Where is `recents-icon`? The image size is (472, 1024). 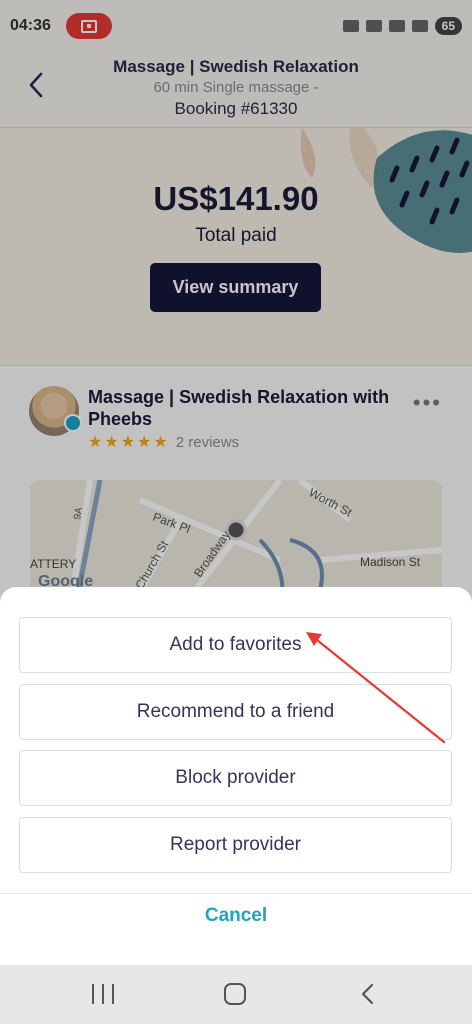
recents-icon is located at coordinates (103, 994).